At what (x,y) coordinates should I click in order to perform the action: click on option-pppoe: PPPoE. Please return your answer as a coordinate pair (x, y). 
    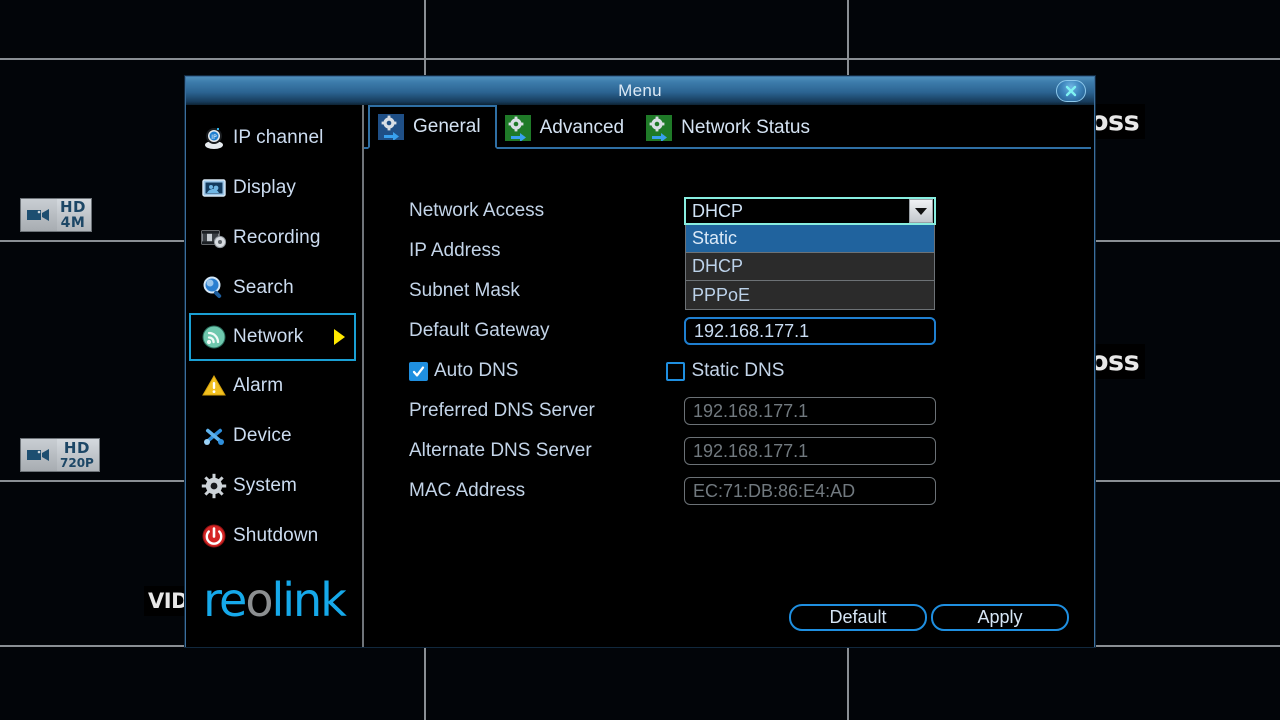
    Looking at the image, I should click on (810, 295).